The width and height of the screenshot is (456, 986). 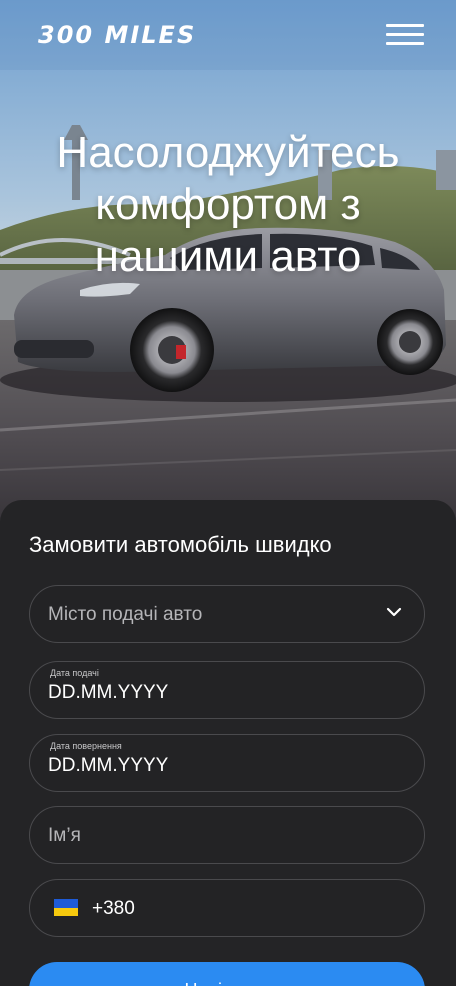 What do you see at coordinates (180, 544) in the screenshot?
I see `form-title: Замовити автомобіль швидко` at bounding box center [180, 544].